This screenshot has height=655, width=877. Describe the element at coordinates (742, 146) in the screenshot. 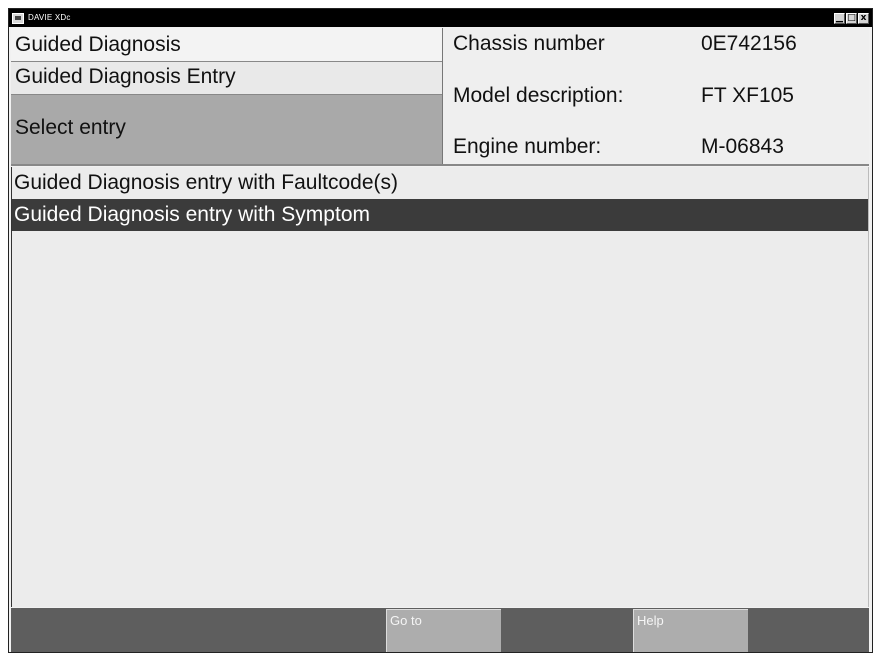

I see `engine-value: M-06843` at that location.